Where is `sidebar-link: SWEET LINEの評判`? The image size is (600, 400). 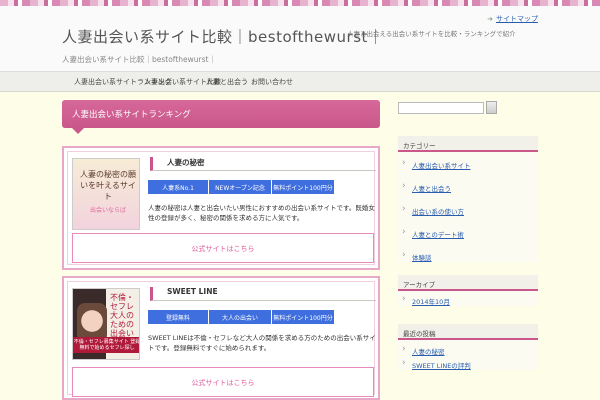 sidebar-link: SWEET LINEの評判 is located at coordinates (468, 364).